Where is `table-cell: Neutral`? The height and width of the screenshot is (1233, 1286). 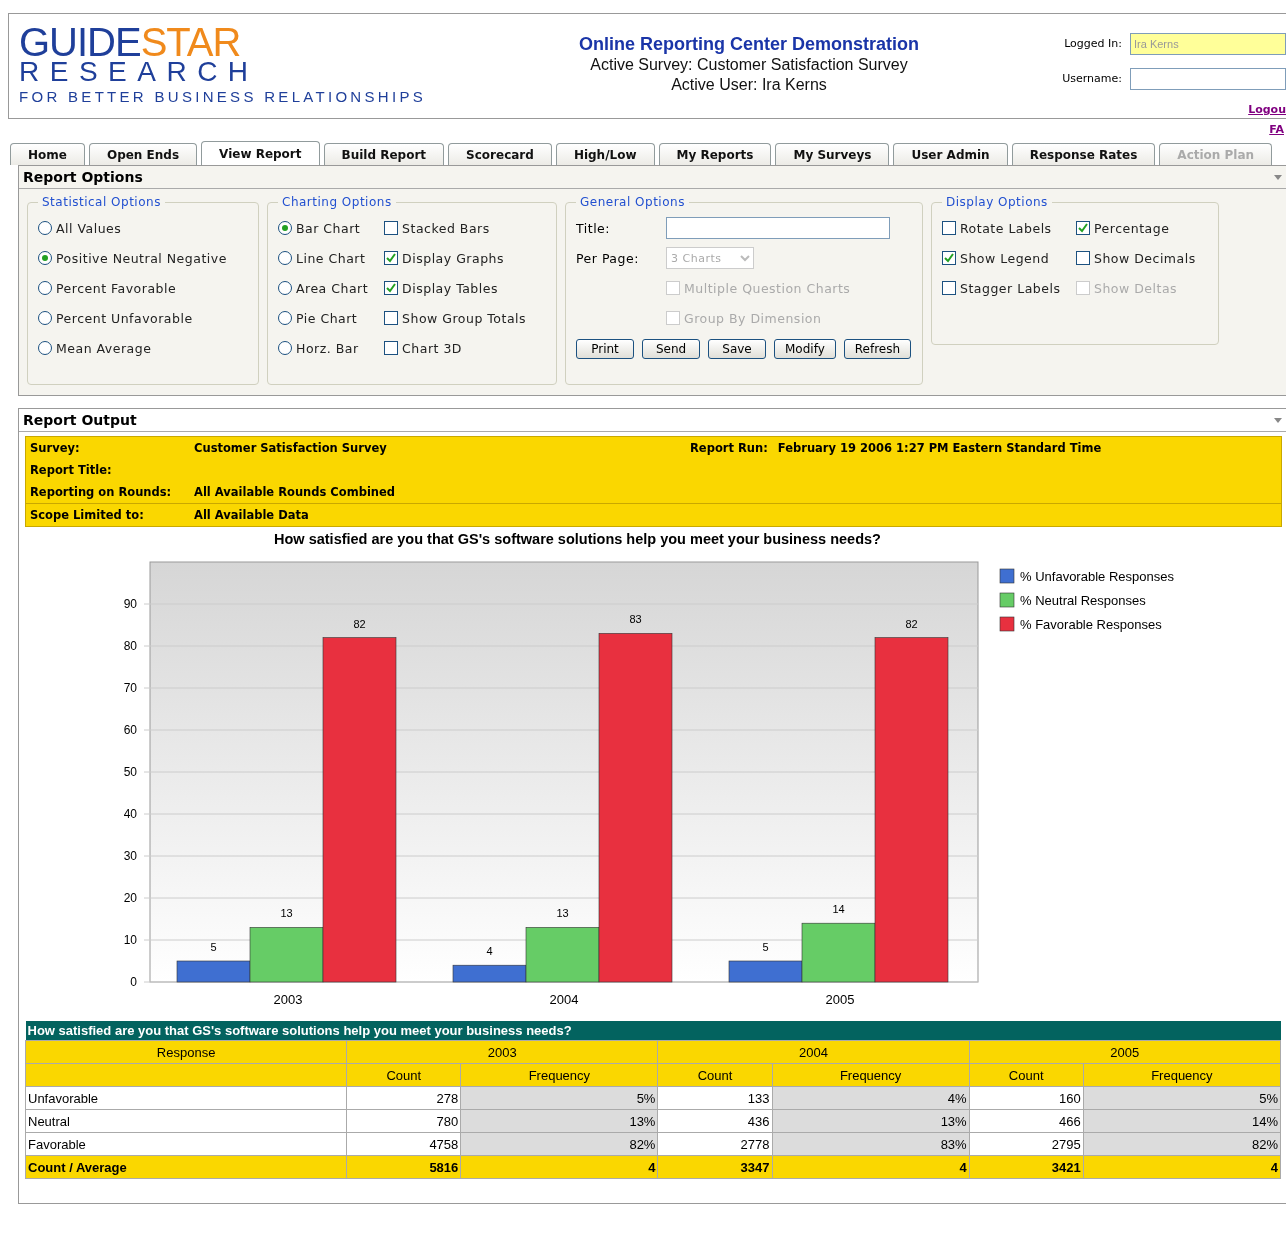
table-cell: Neutral is located at coordinates (186, 1121).